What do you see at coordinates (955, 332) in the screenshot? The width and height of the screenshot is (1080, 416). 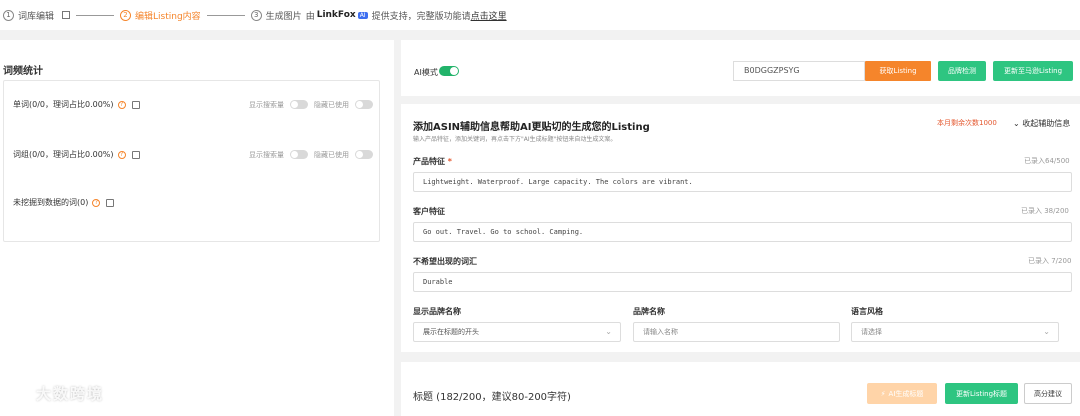 I see `language-style-select: 请选择 ⌄` at bounding box center [955, 332].